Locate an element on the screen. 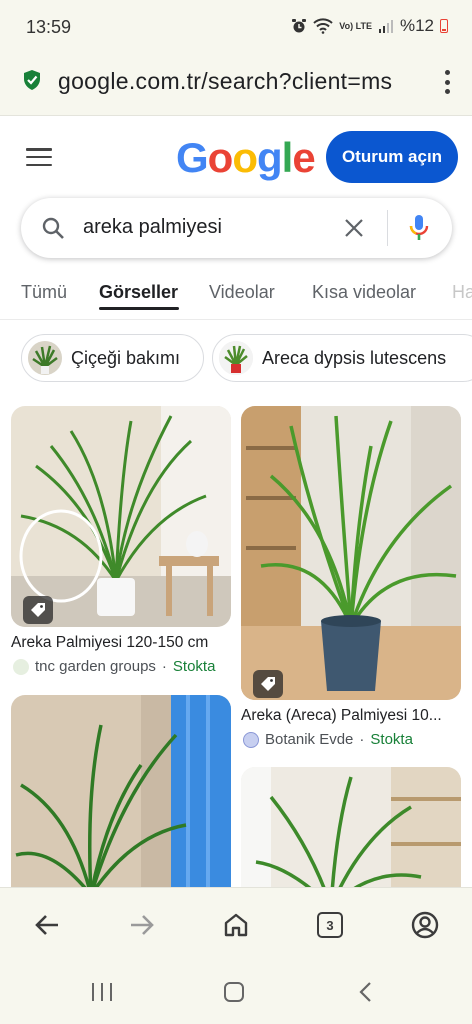  status-time: 13:59 is located at coordinates (49, 27).